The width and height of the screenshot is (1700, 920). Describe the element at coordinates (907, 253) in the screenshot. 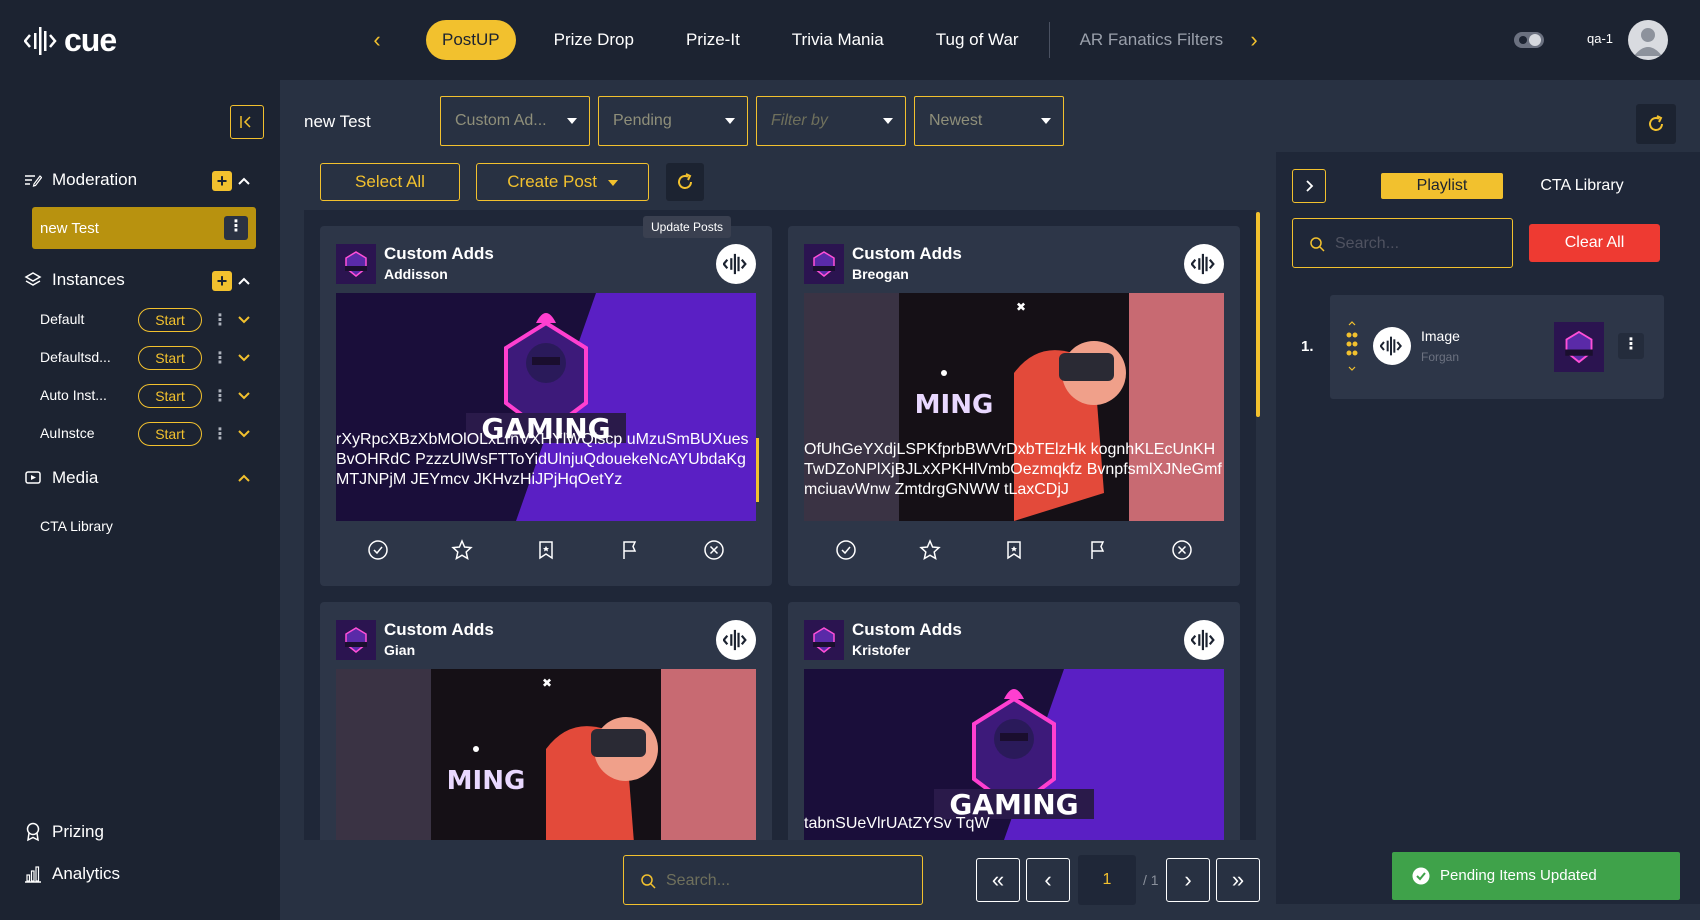

I see `post-title: Custom Adds` at that location.